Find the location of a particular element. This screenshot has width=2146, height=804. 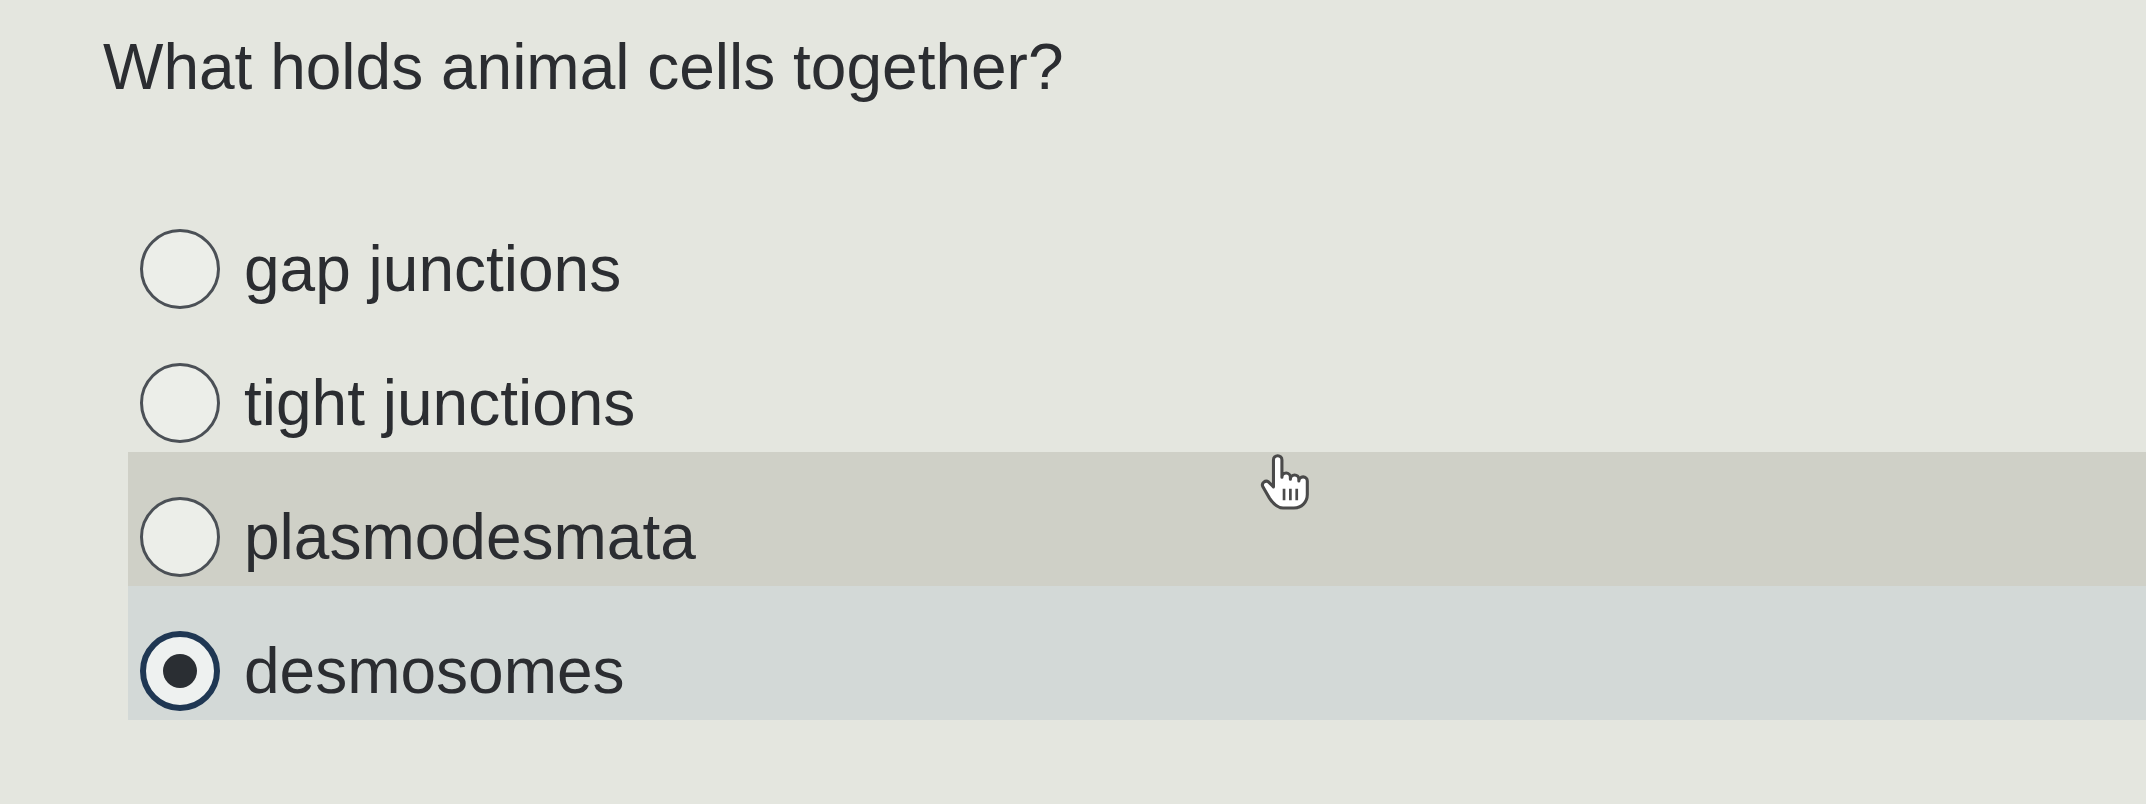

option-label: plasmodesmata is located at coordinates (470, 537).